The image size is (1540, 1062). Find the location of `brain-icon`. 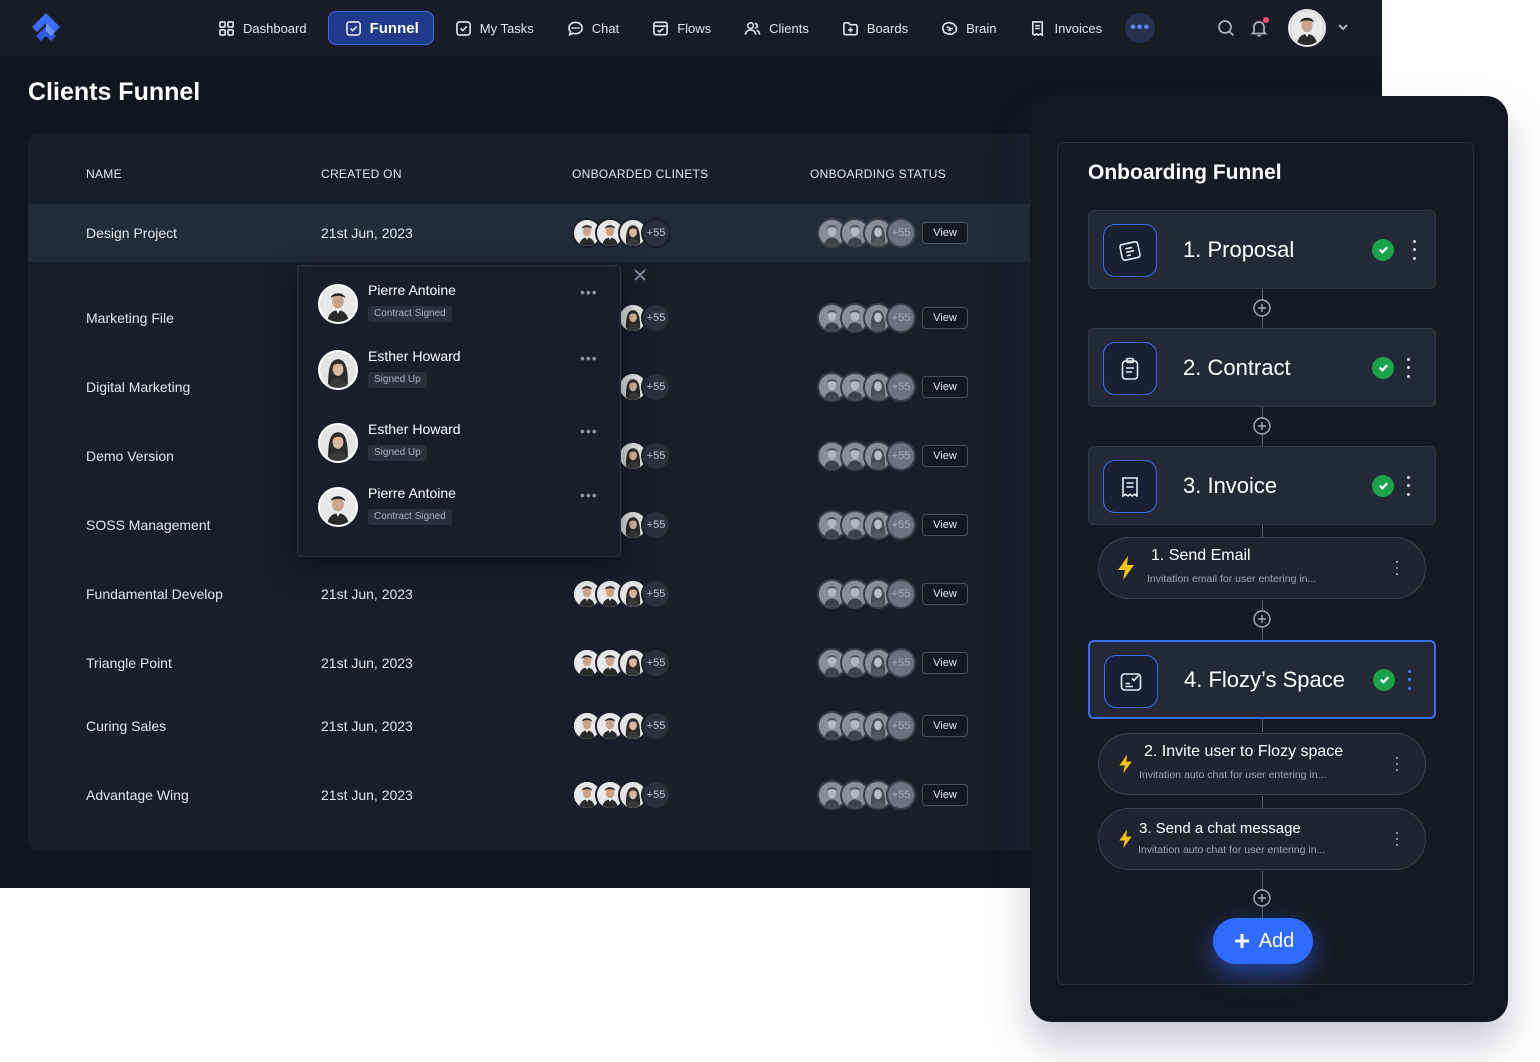

brain-icon is located at coordinates (949, 28).